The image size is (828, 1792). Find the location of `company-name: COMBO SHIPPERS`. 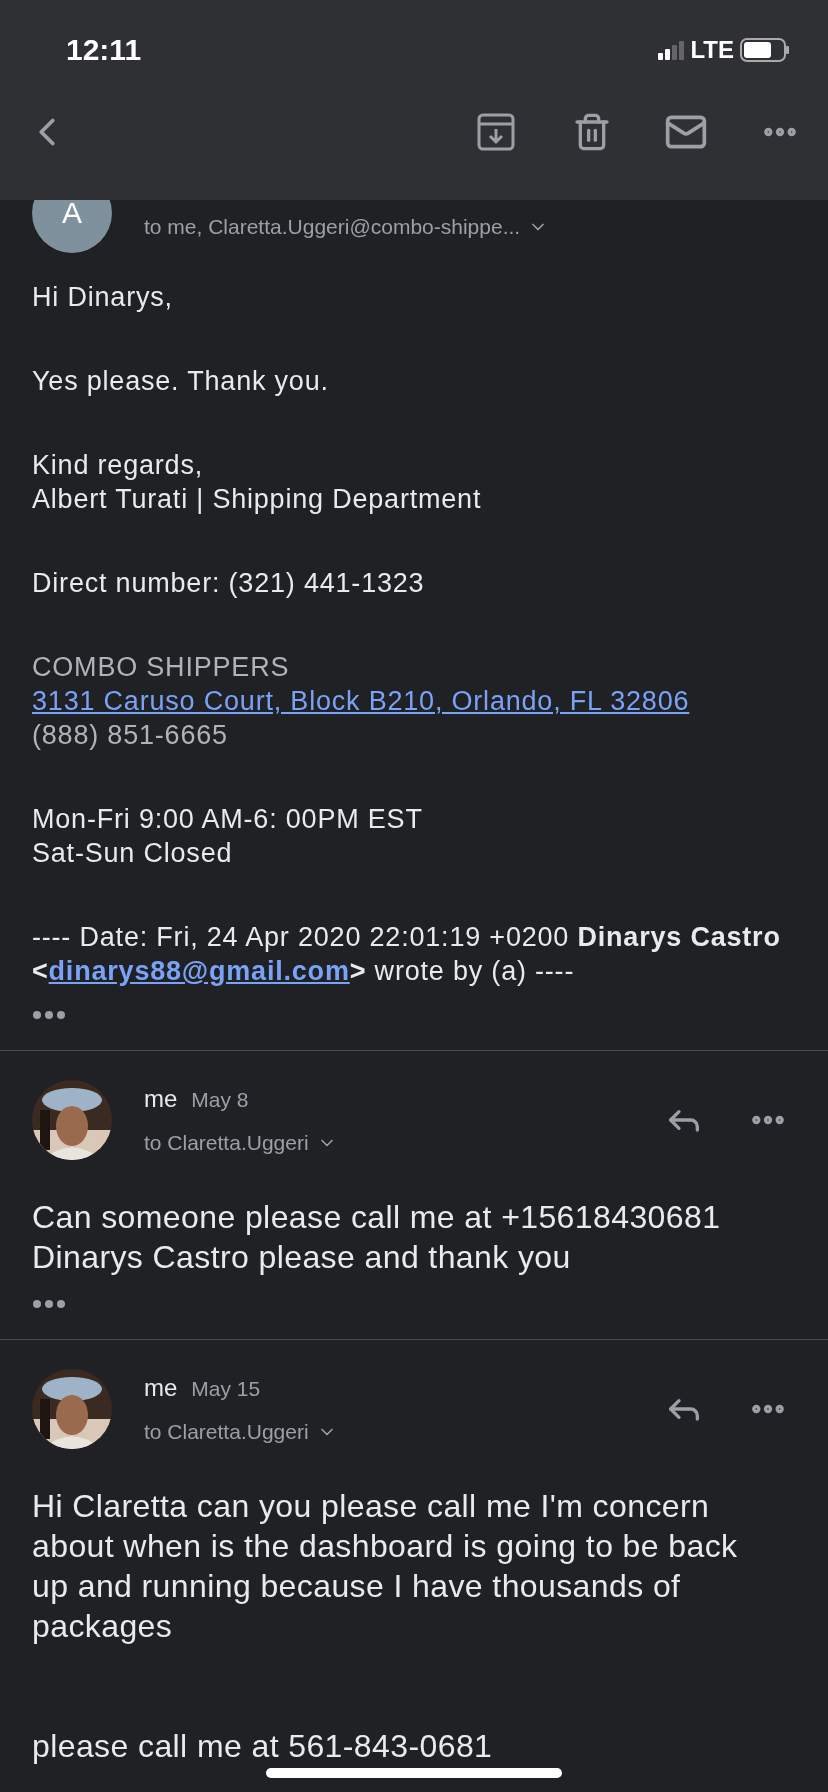

company-name: COMBO SHIPPERS is located at coordinates (161, 667).